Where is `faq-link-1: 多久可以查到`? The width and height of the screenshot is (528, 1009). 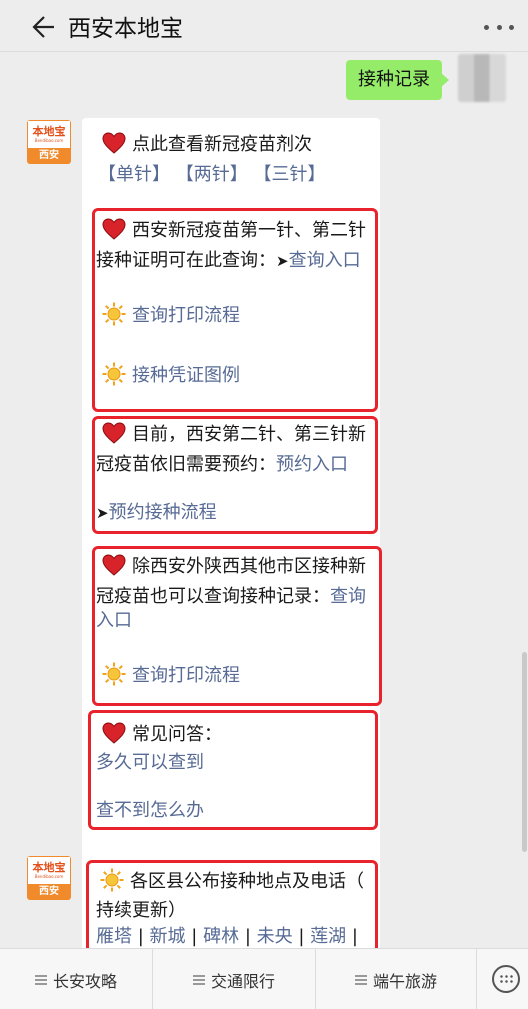 faq-link-1: 多久可以查到 is located at coordinates (150, 763).